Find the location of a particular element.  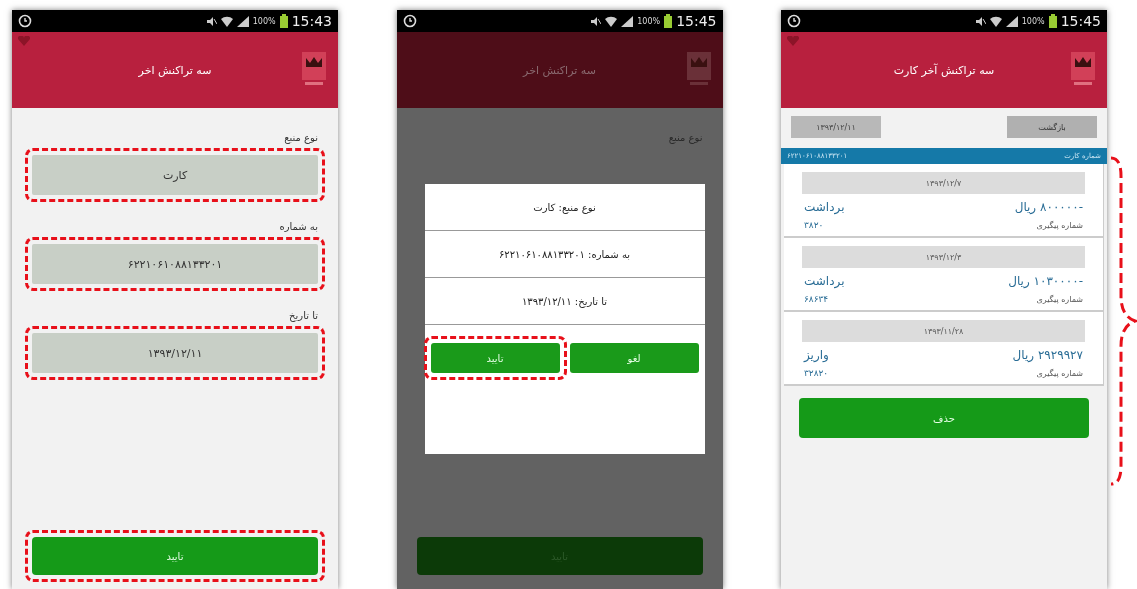

field-label: به شماره is located at coordinates (298, 226).